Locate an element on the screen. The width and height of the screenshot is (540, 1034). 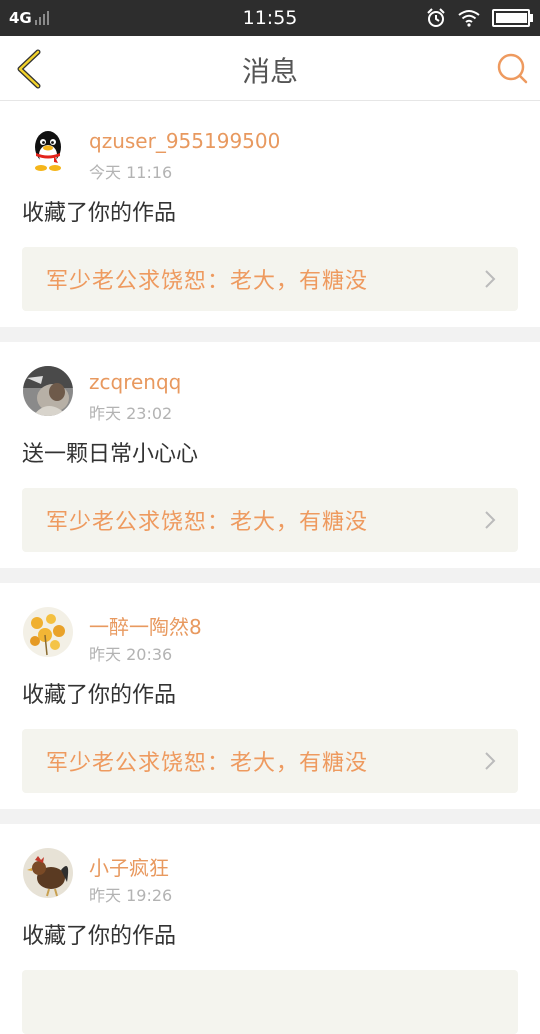
qq-penguin-avatar is located at coordinates (48, 150).